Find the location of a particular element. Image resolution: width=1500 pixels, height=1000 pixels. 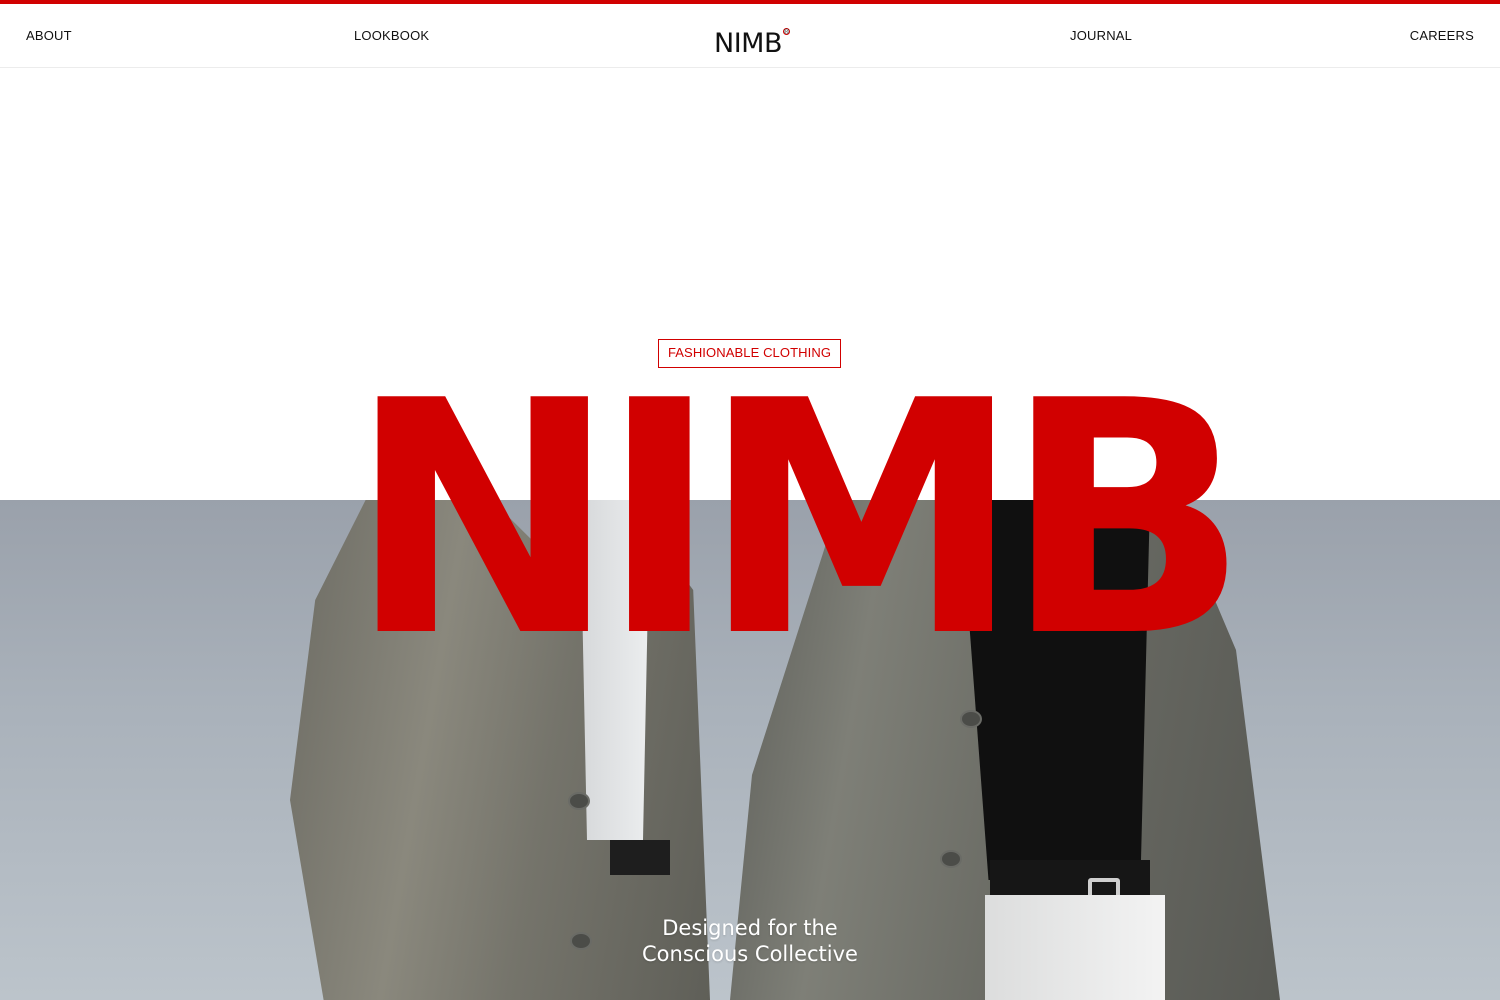

tagline-line-2: Conscious Collective is located at coordinates (750, 954).